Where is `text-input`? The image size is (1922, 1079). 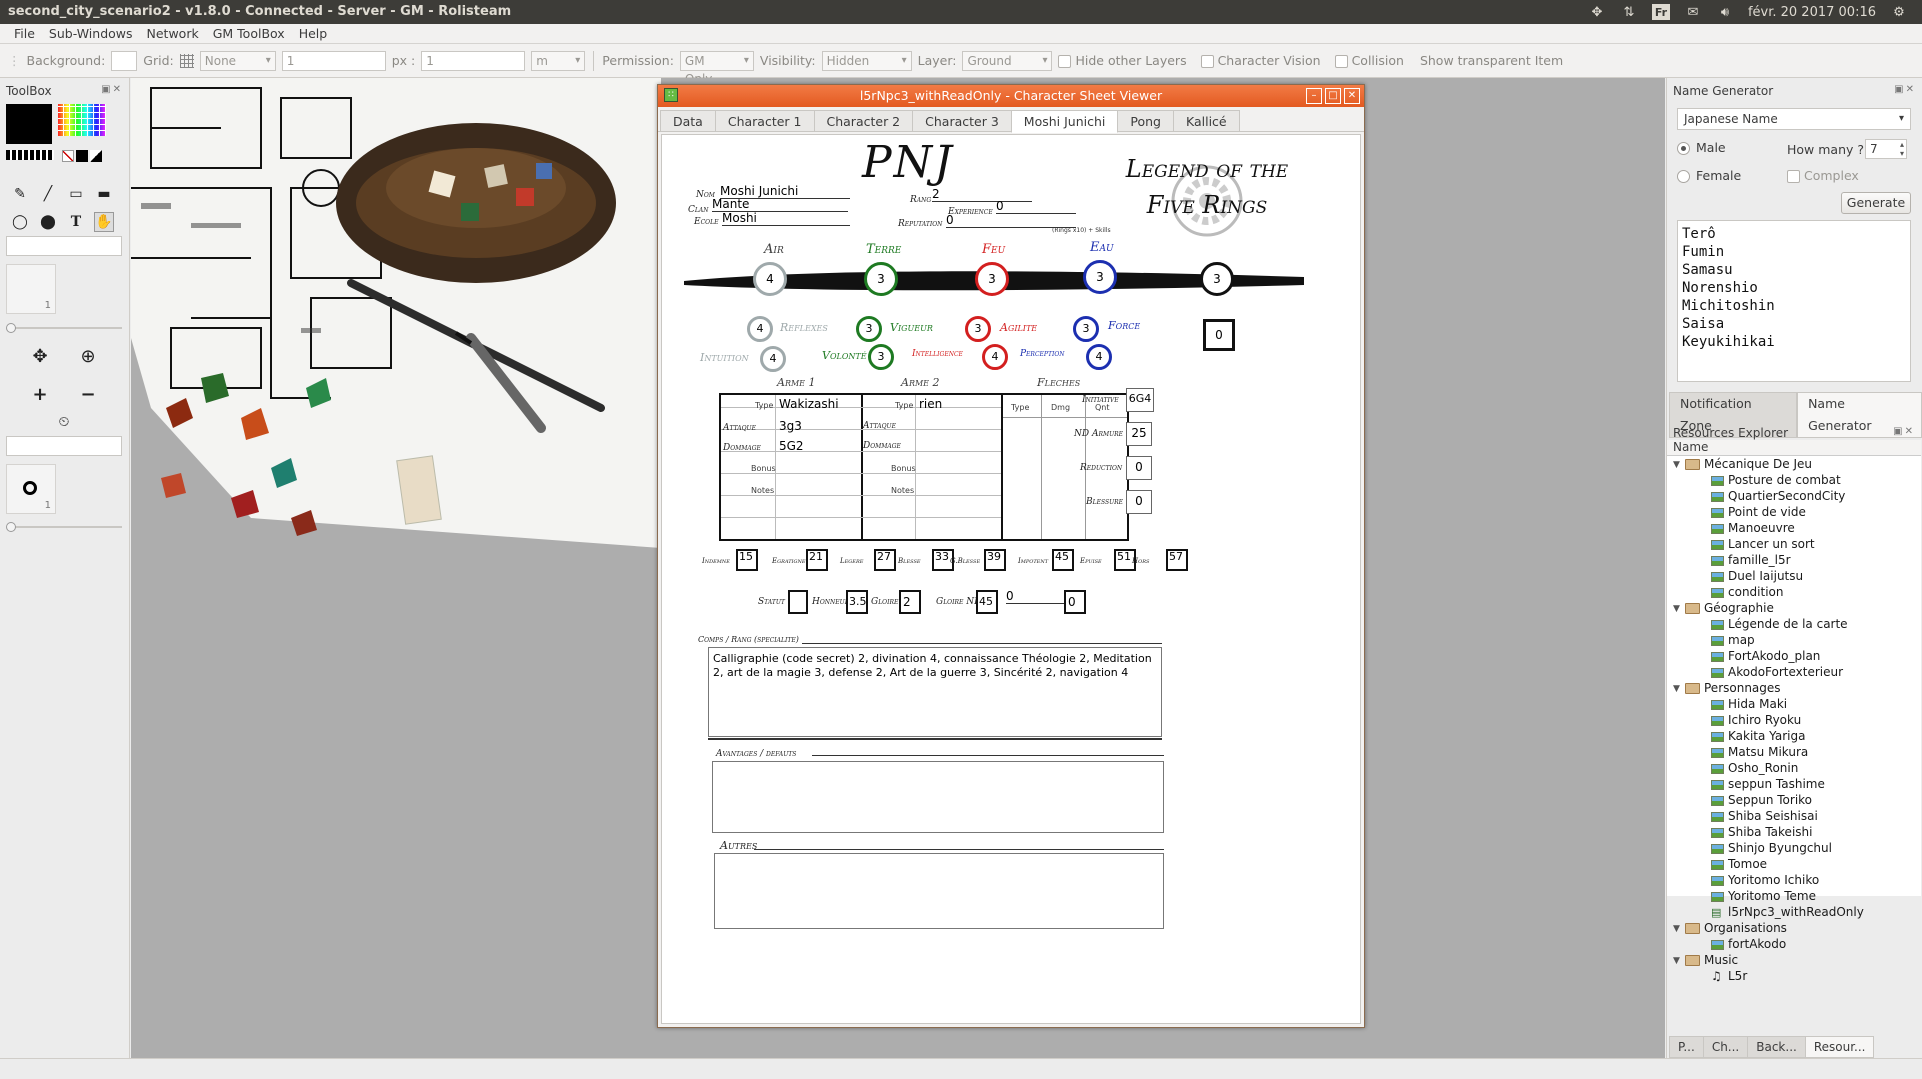
text-input is located at coordinates (64, 246).